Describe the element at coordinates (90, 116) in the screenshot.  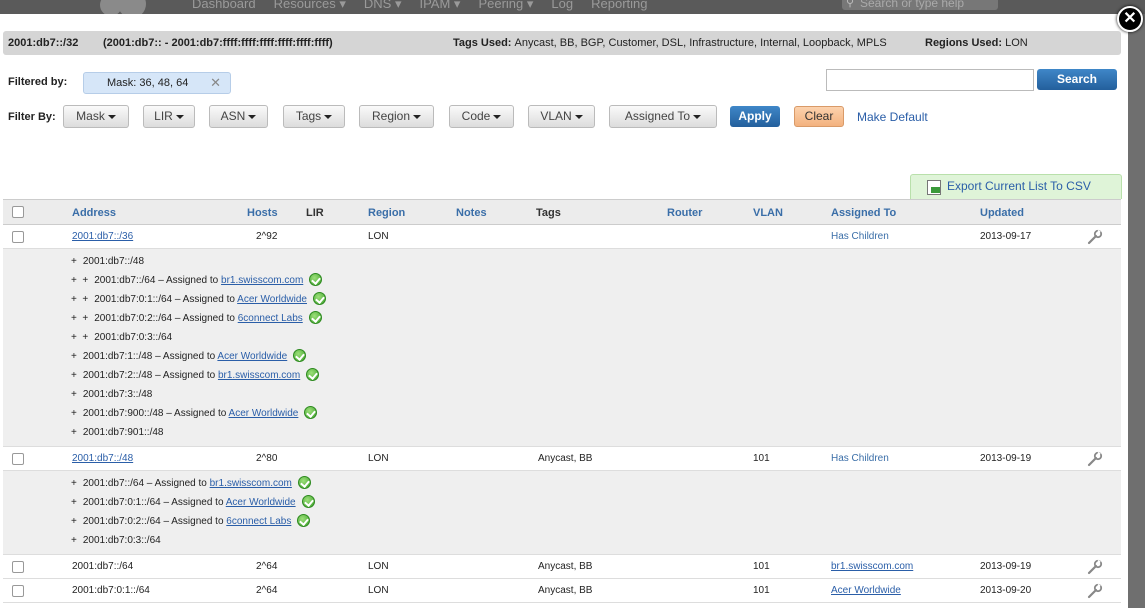
I see `dropdown-label: Mask` at that location.